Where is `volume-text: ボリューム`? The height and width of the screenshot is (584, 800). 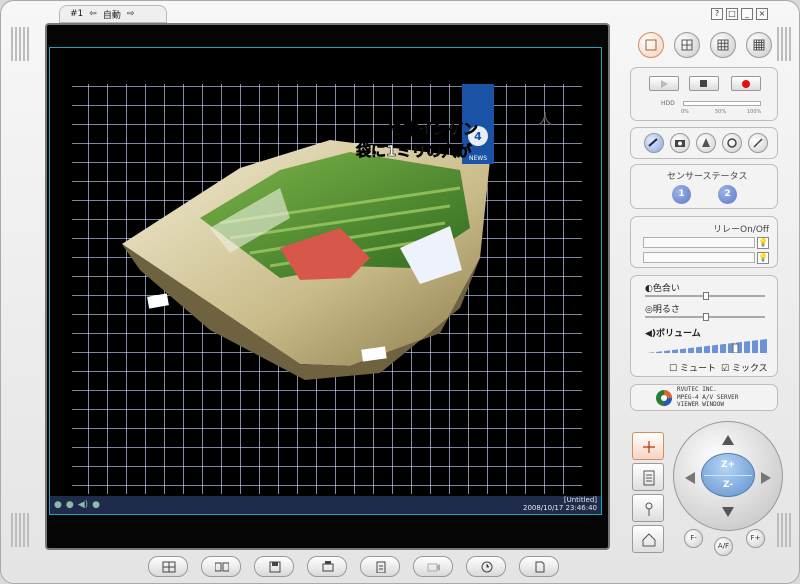 volume-text: ボリューム is located at coordinates (678, 334).